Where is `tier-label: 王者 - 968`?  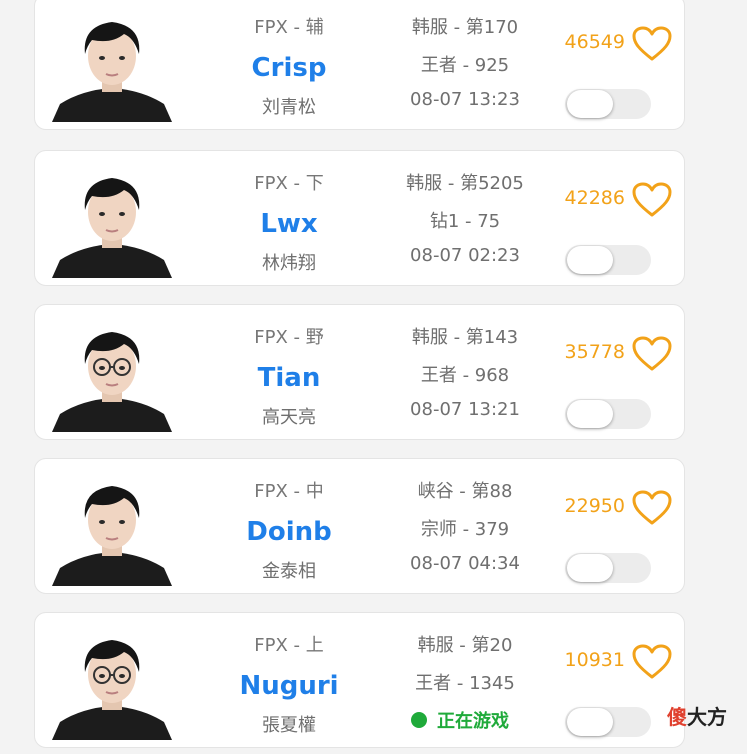
tier-label: 王者 - 968 is located at coordinates (465, 375).